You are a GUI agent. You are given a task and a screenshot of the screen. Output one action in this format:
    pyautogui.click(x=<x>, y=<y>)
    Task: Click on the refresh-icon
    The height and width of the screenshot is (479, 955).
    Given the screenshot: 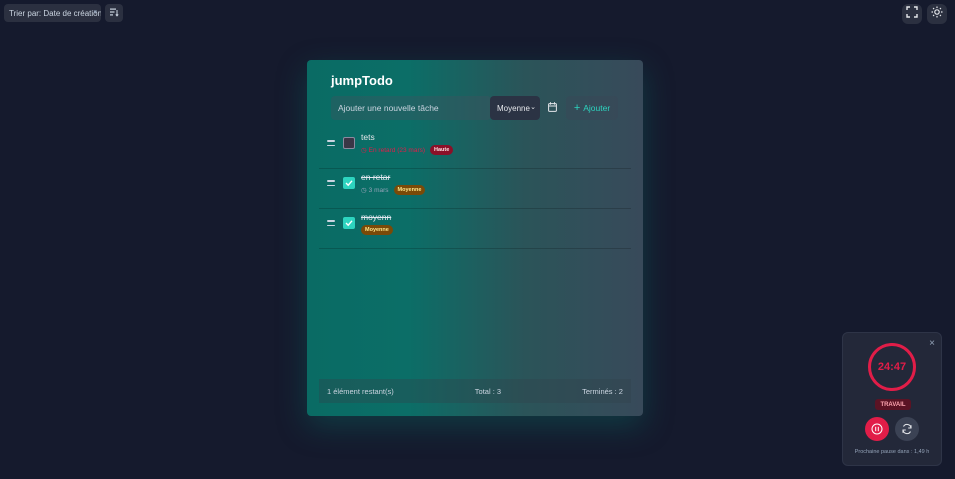 What is the action you would take?
    pyautogui.click(x=907, y=429)
    